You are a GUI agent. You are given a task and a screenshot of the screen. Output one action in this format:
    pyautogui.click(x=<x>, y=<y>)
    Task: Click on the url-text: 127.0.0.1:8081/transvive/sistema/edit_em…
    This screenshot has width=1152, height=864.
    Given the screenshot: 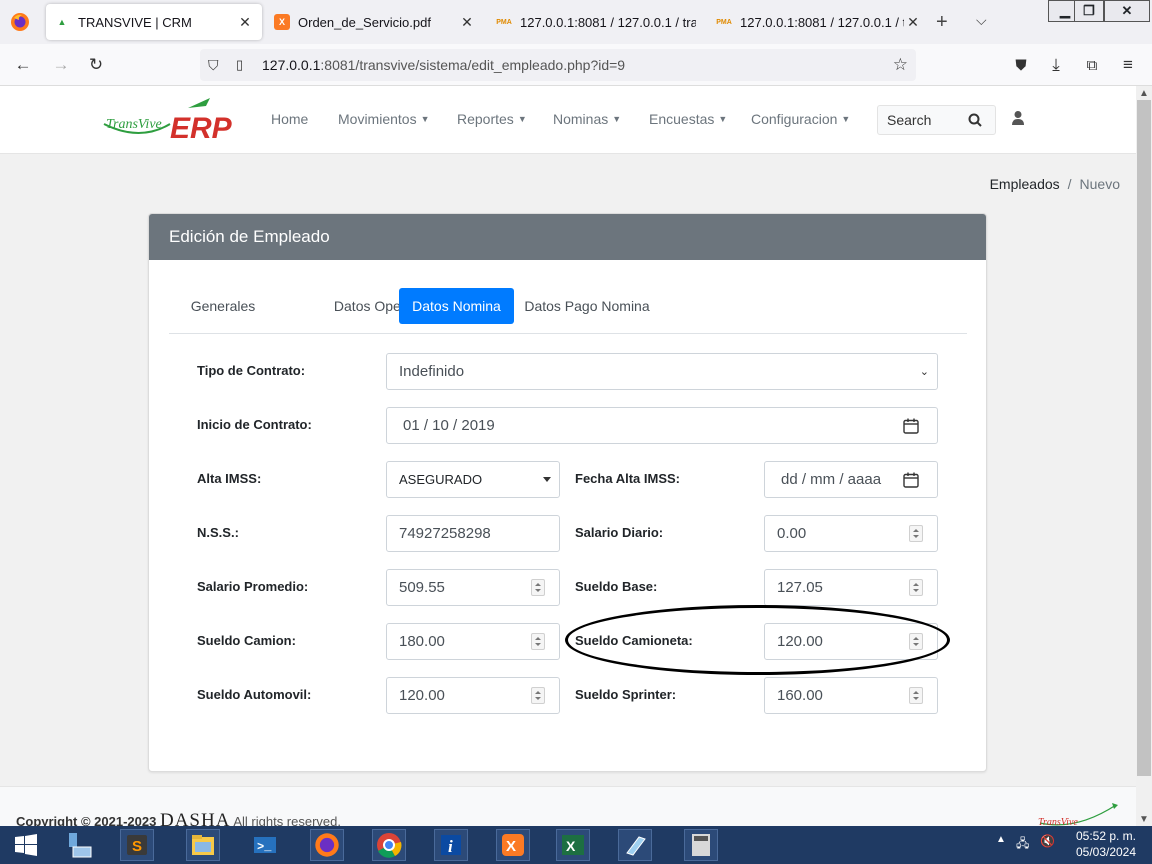 What is the action you would take?
    pyautogui.click(x=443, y=65)
    